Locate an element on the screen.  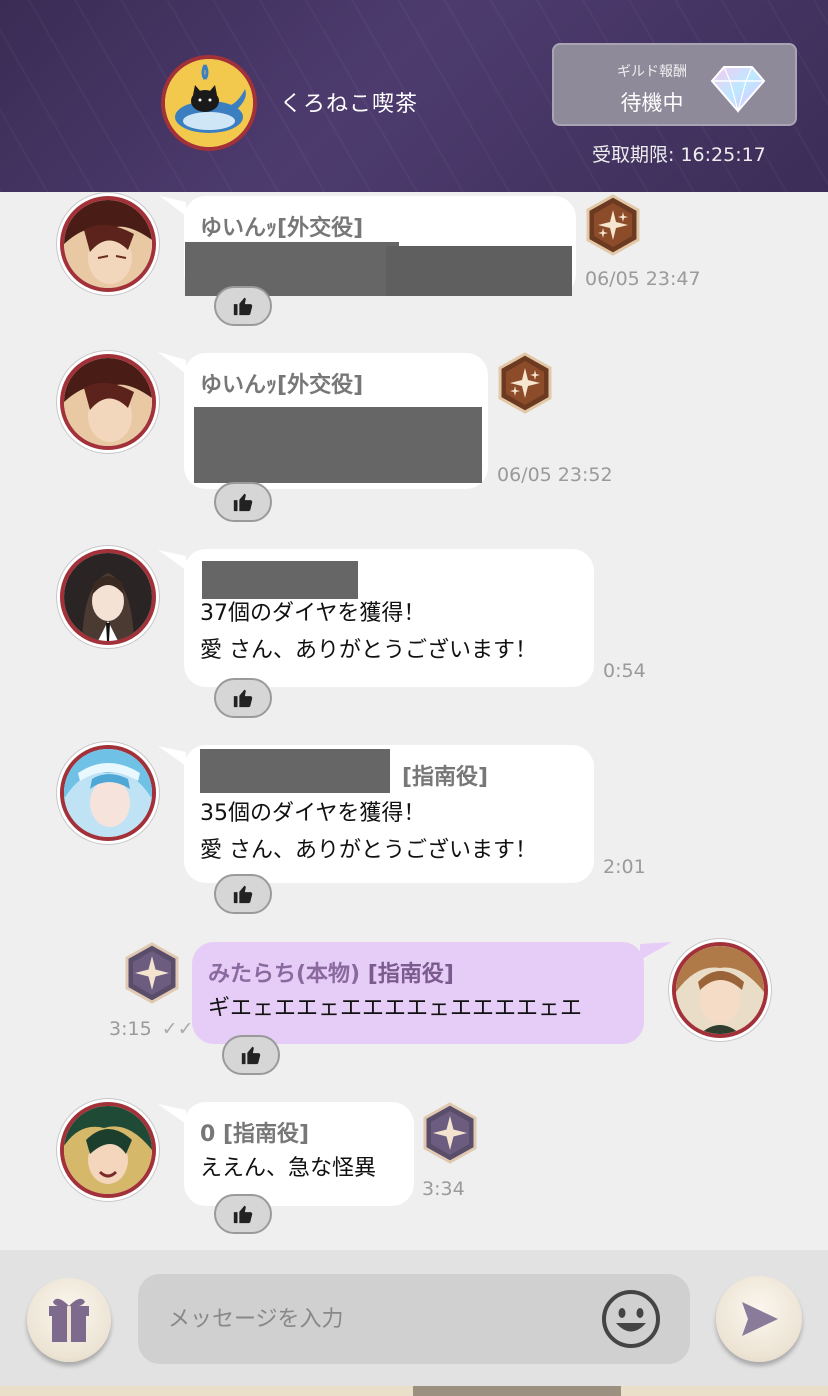
guild-name: くろねこ喫茶 is located at coordinates (349, 104).